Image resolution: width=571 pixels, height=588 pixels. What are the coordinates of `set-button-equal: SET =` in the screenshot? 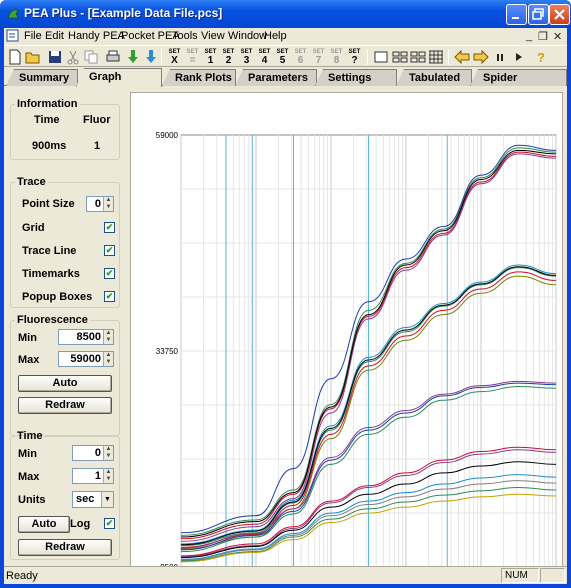 It's located at (192, 57).